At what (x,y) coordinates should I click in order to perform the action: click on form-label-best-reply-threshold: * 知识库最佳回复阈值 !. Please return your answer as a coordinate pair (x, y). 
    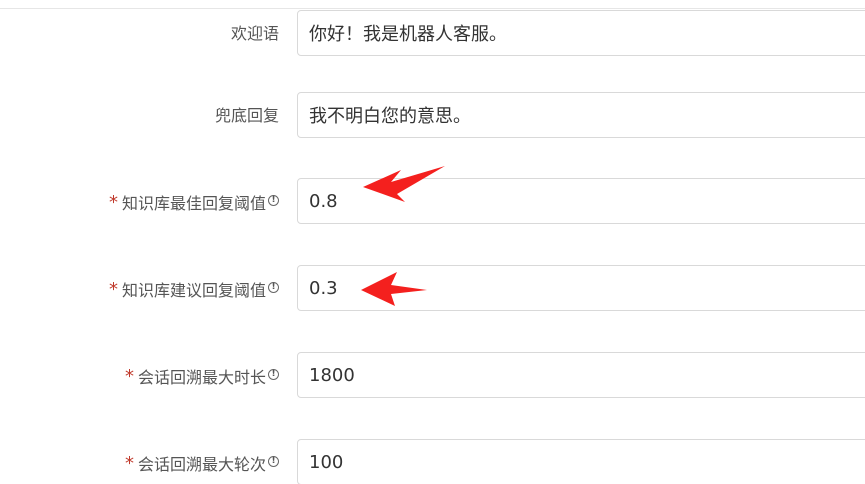
    Looking at the image, I should click on (194, 202).